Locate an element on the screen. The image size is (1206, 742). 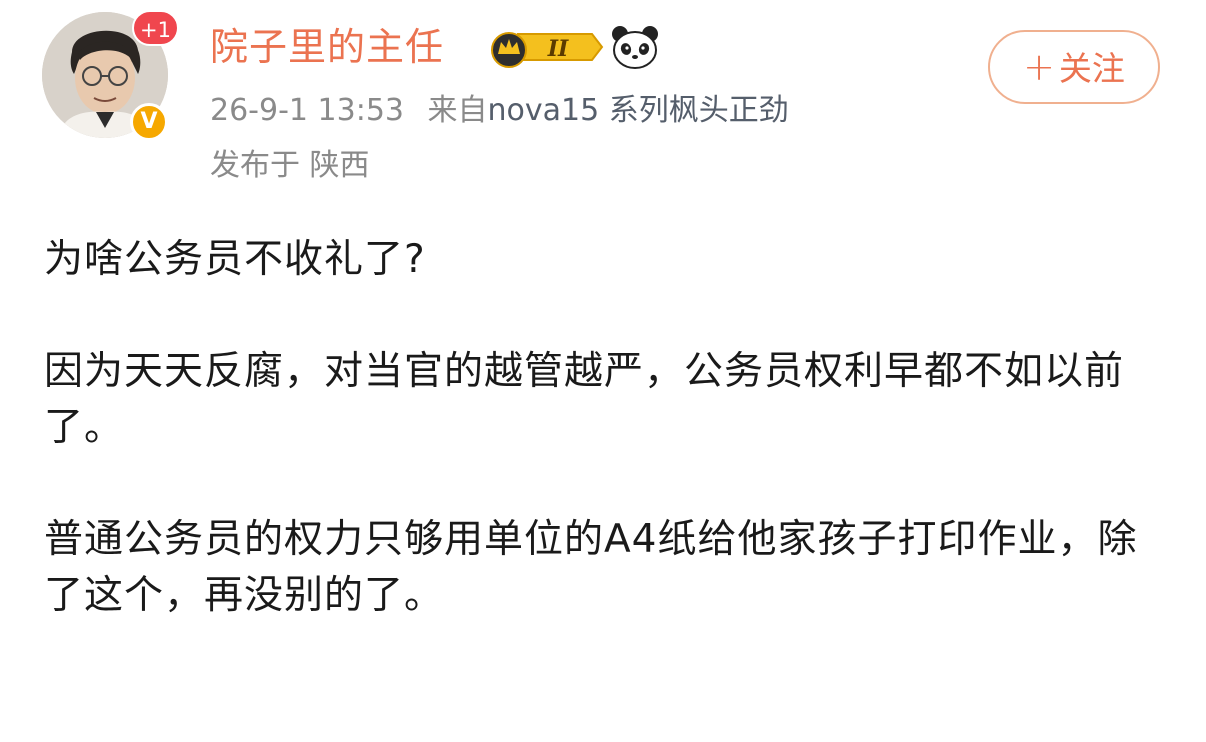
post-paragraph: 为啥公务员不收礼了? is located at coordinates (235, 259).